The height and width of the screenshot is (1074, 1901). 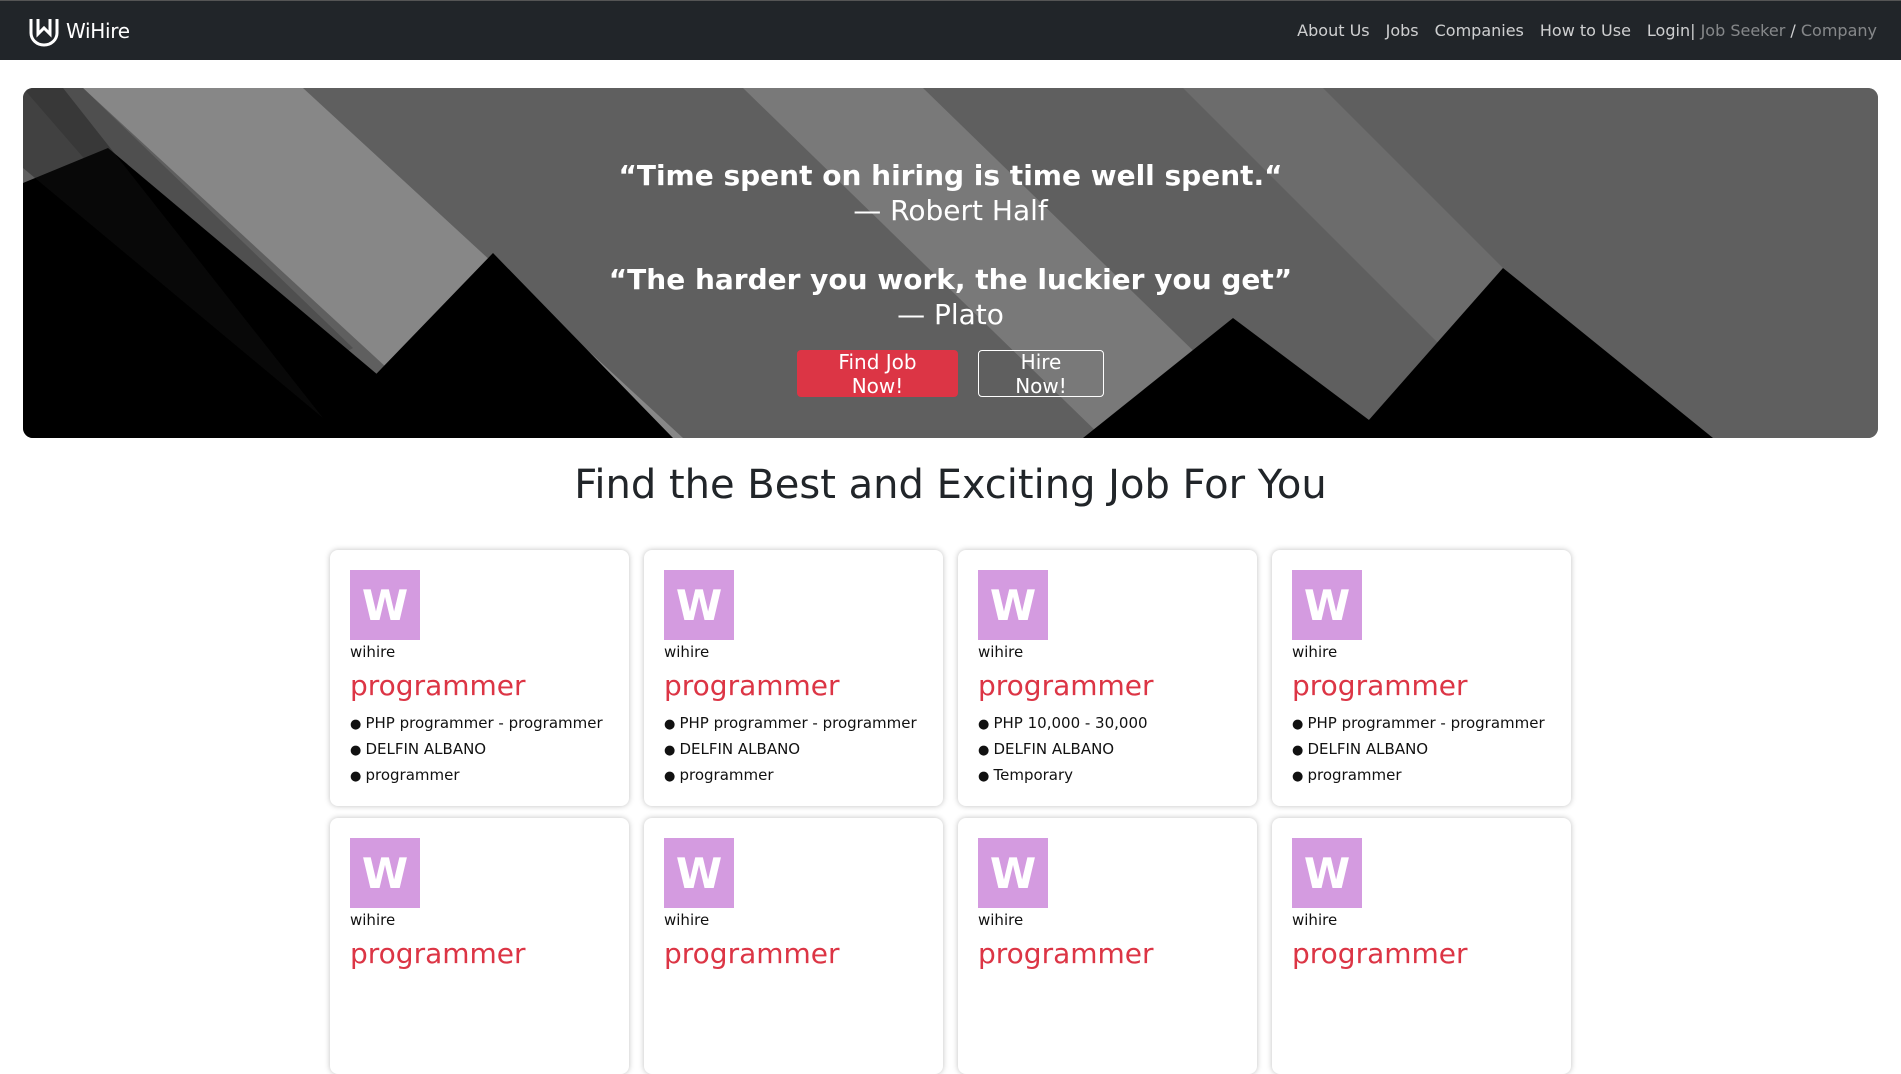 What do you see at coordinates (1585, 30) in the screenshot?
I see `nav-how-to-use: How to Use` at bounding box center [1585, 30].